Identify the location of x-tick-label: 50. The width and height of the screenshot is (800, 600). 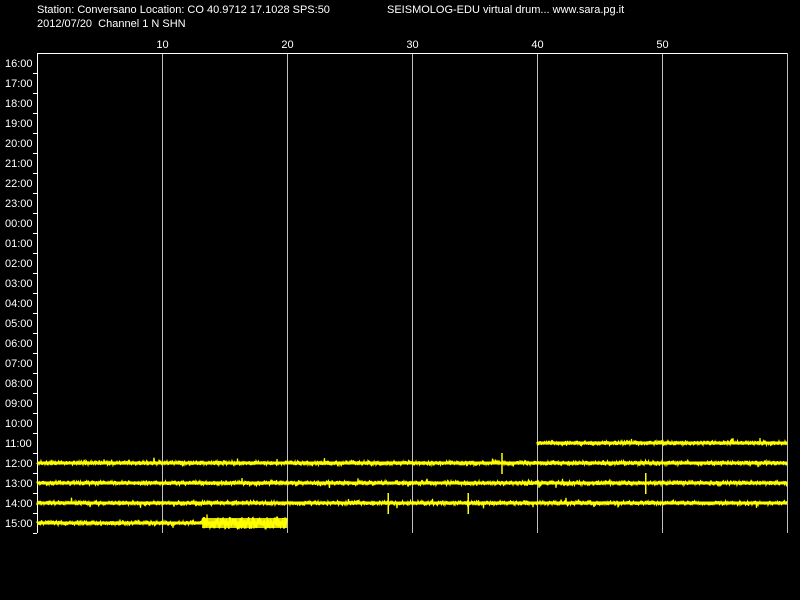
(662, 45).